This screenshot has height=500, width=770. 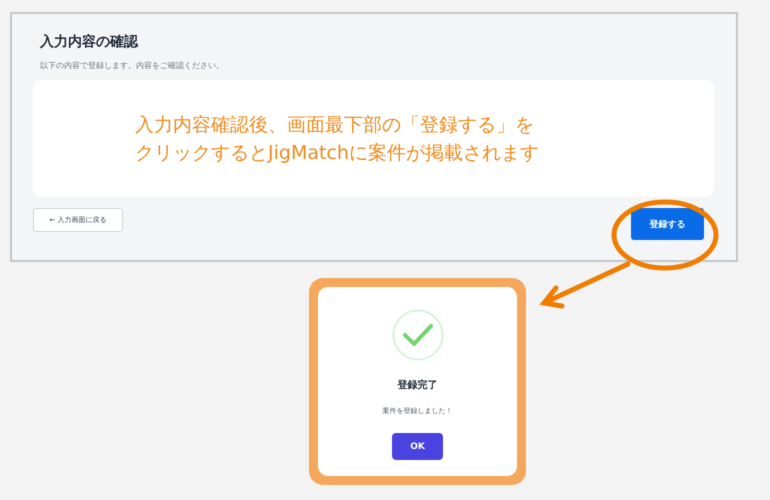 I want to click on ok-button: OK, so click(x=417, y=446).